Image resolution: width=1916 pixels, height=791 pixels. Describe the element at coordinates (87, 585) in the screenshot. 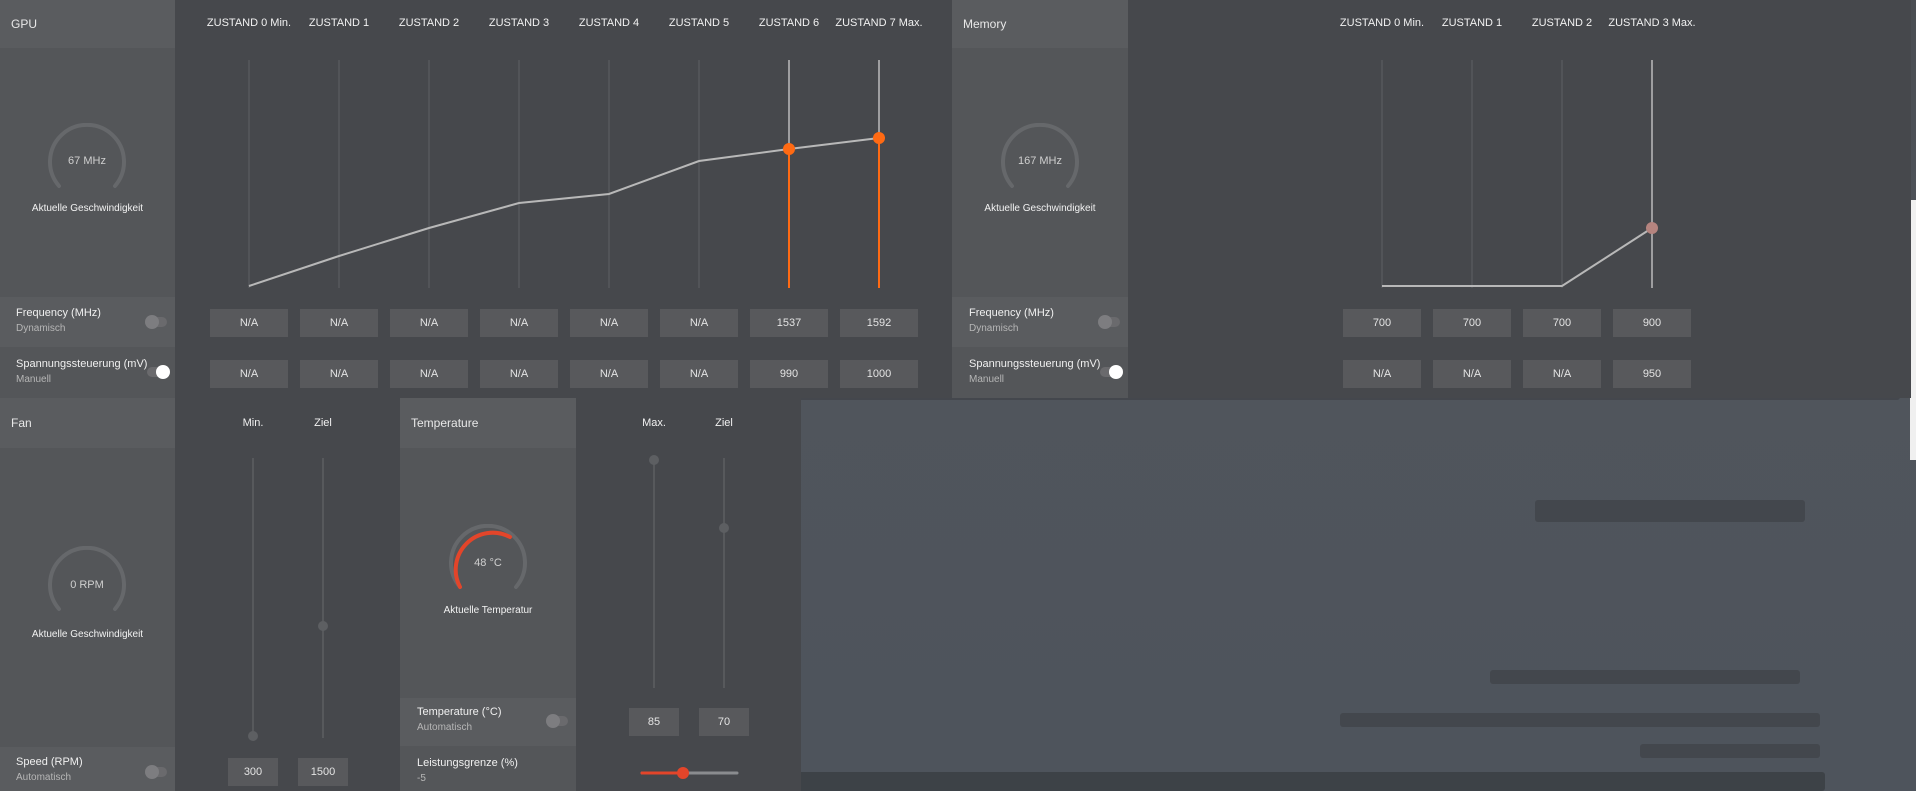

I see `fan-gauge-value: 0 RPM` at that location.